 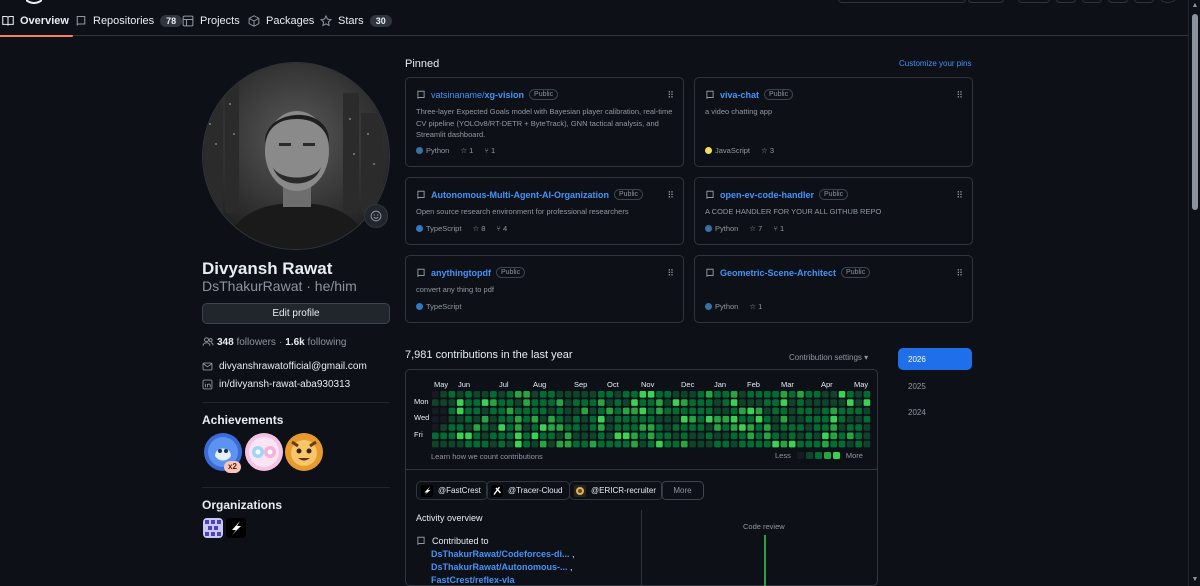 What do you see at coordinates (670, 95) in the screenshot?
I see `drag-handle-icon: ⠿` at bounding box center [670, 95].